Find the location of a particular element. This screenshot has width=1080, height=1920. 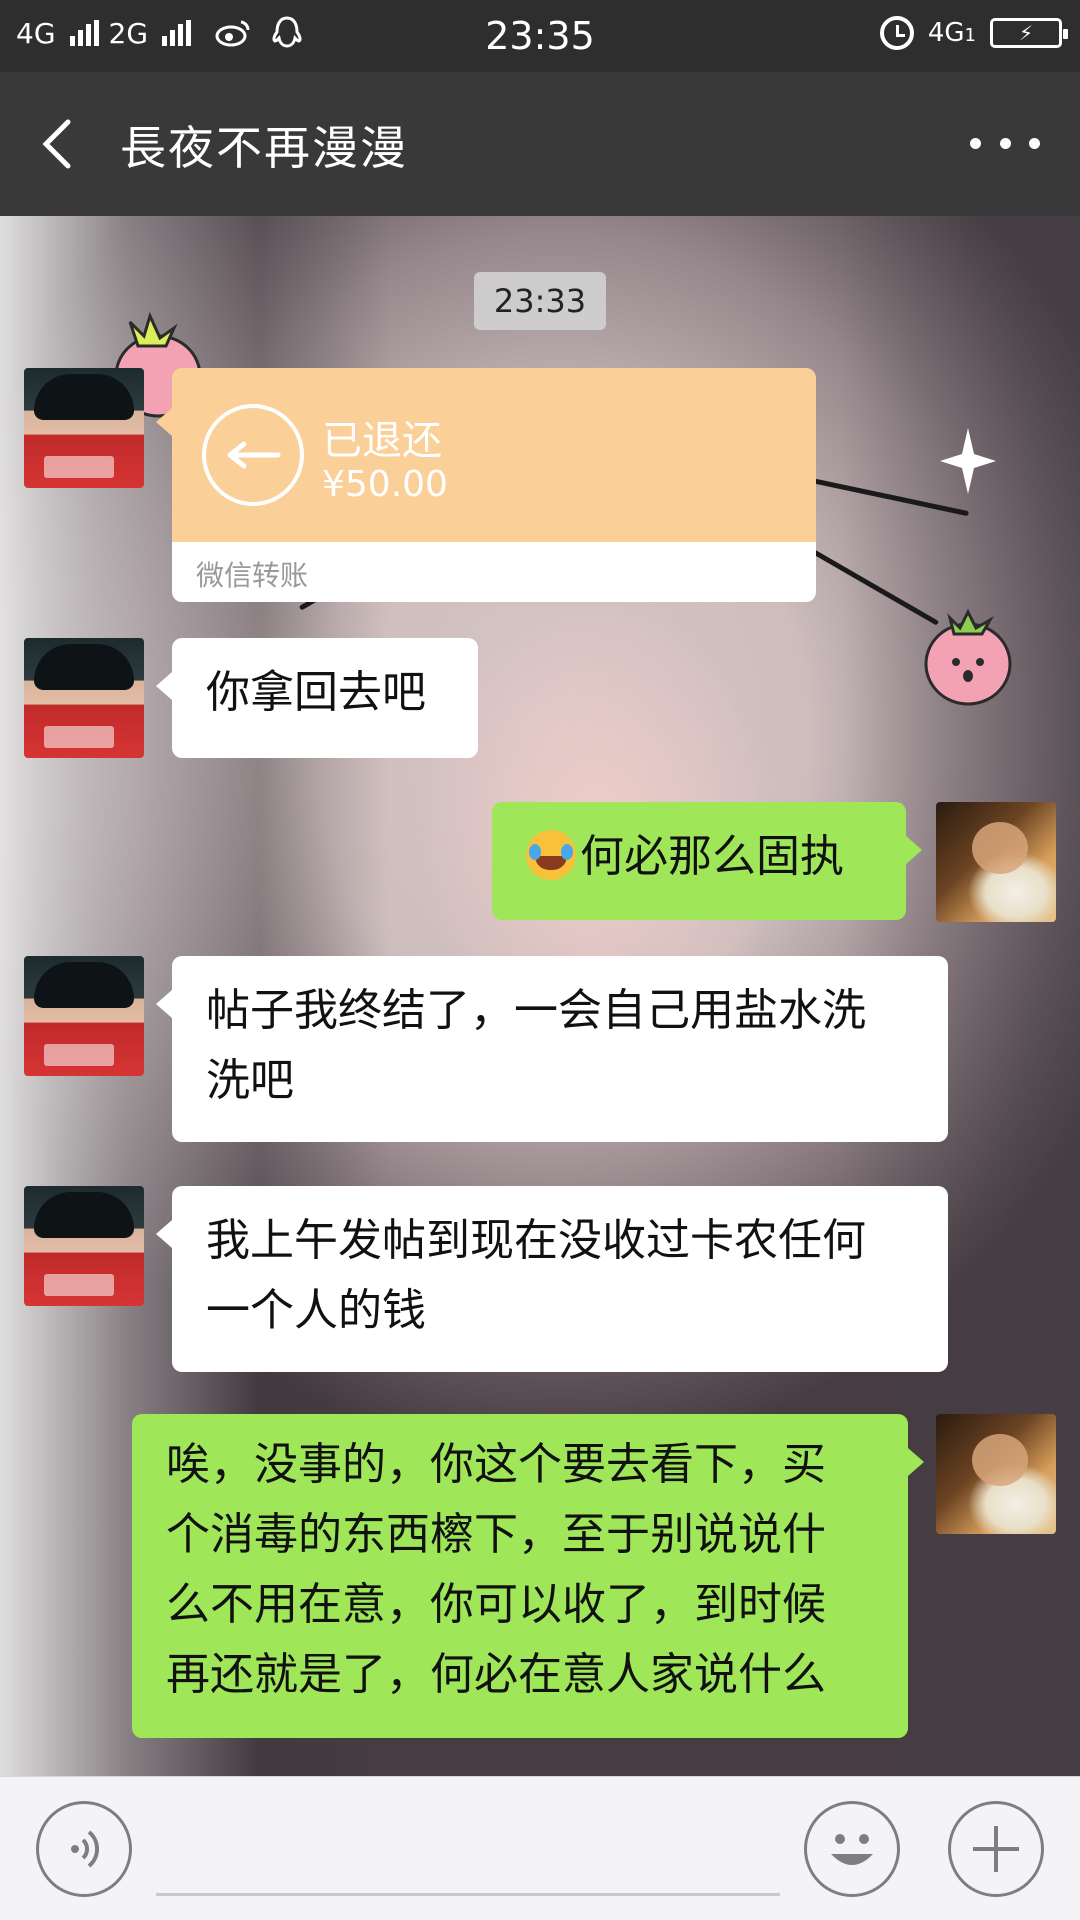

back-button is located at coordinates (60, 144).